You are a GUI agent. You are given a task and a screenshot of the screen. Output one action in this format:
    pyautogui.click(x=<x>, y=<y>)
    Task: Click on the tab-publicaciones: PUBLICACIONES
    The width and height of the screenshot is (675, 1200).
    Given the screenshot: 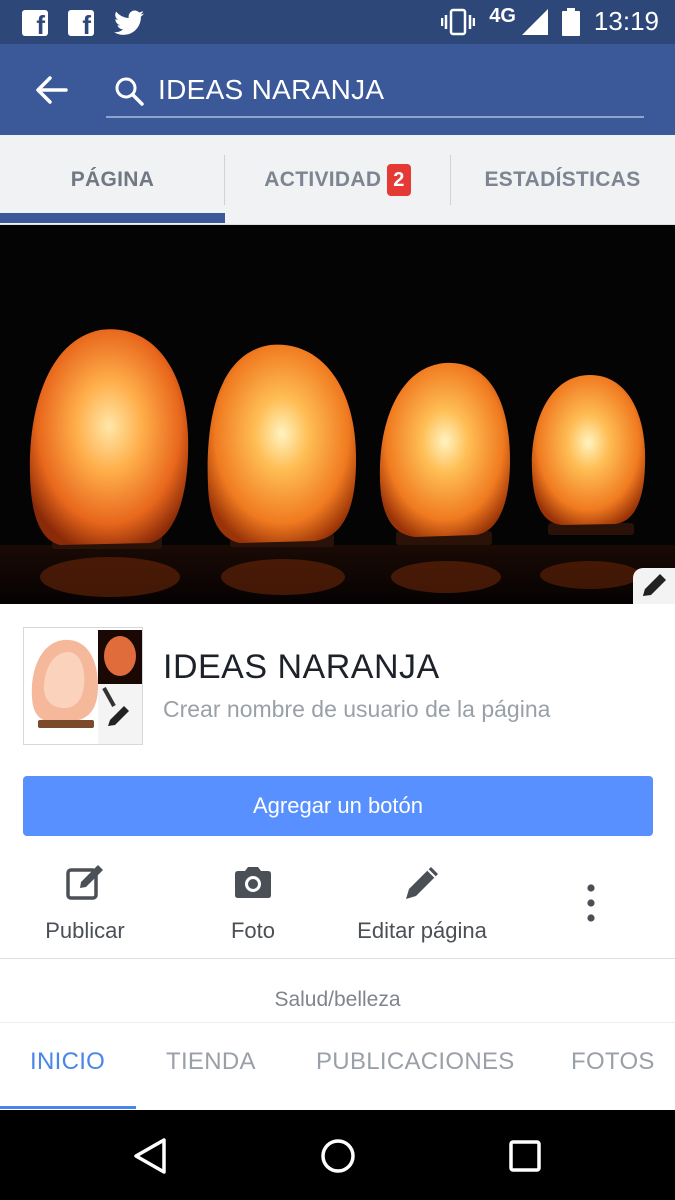 What is the action you would take?
    pyautogui.click(x=415, y=1062)
    